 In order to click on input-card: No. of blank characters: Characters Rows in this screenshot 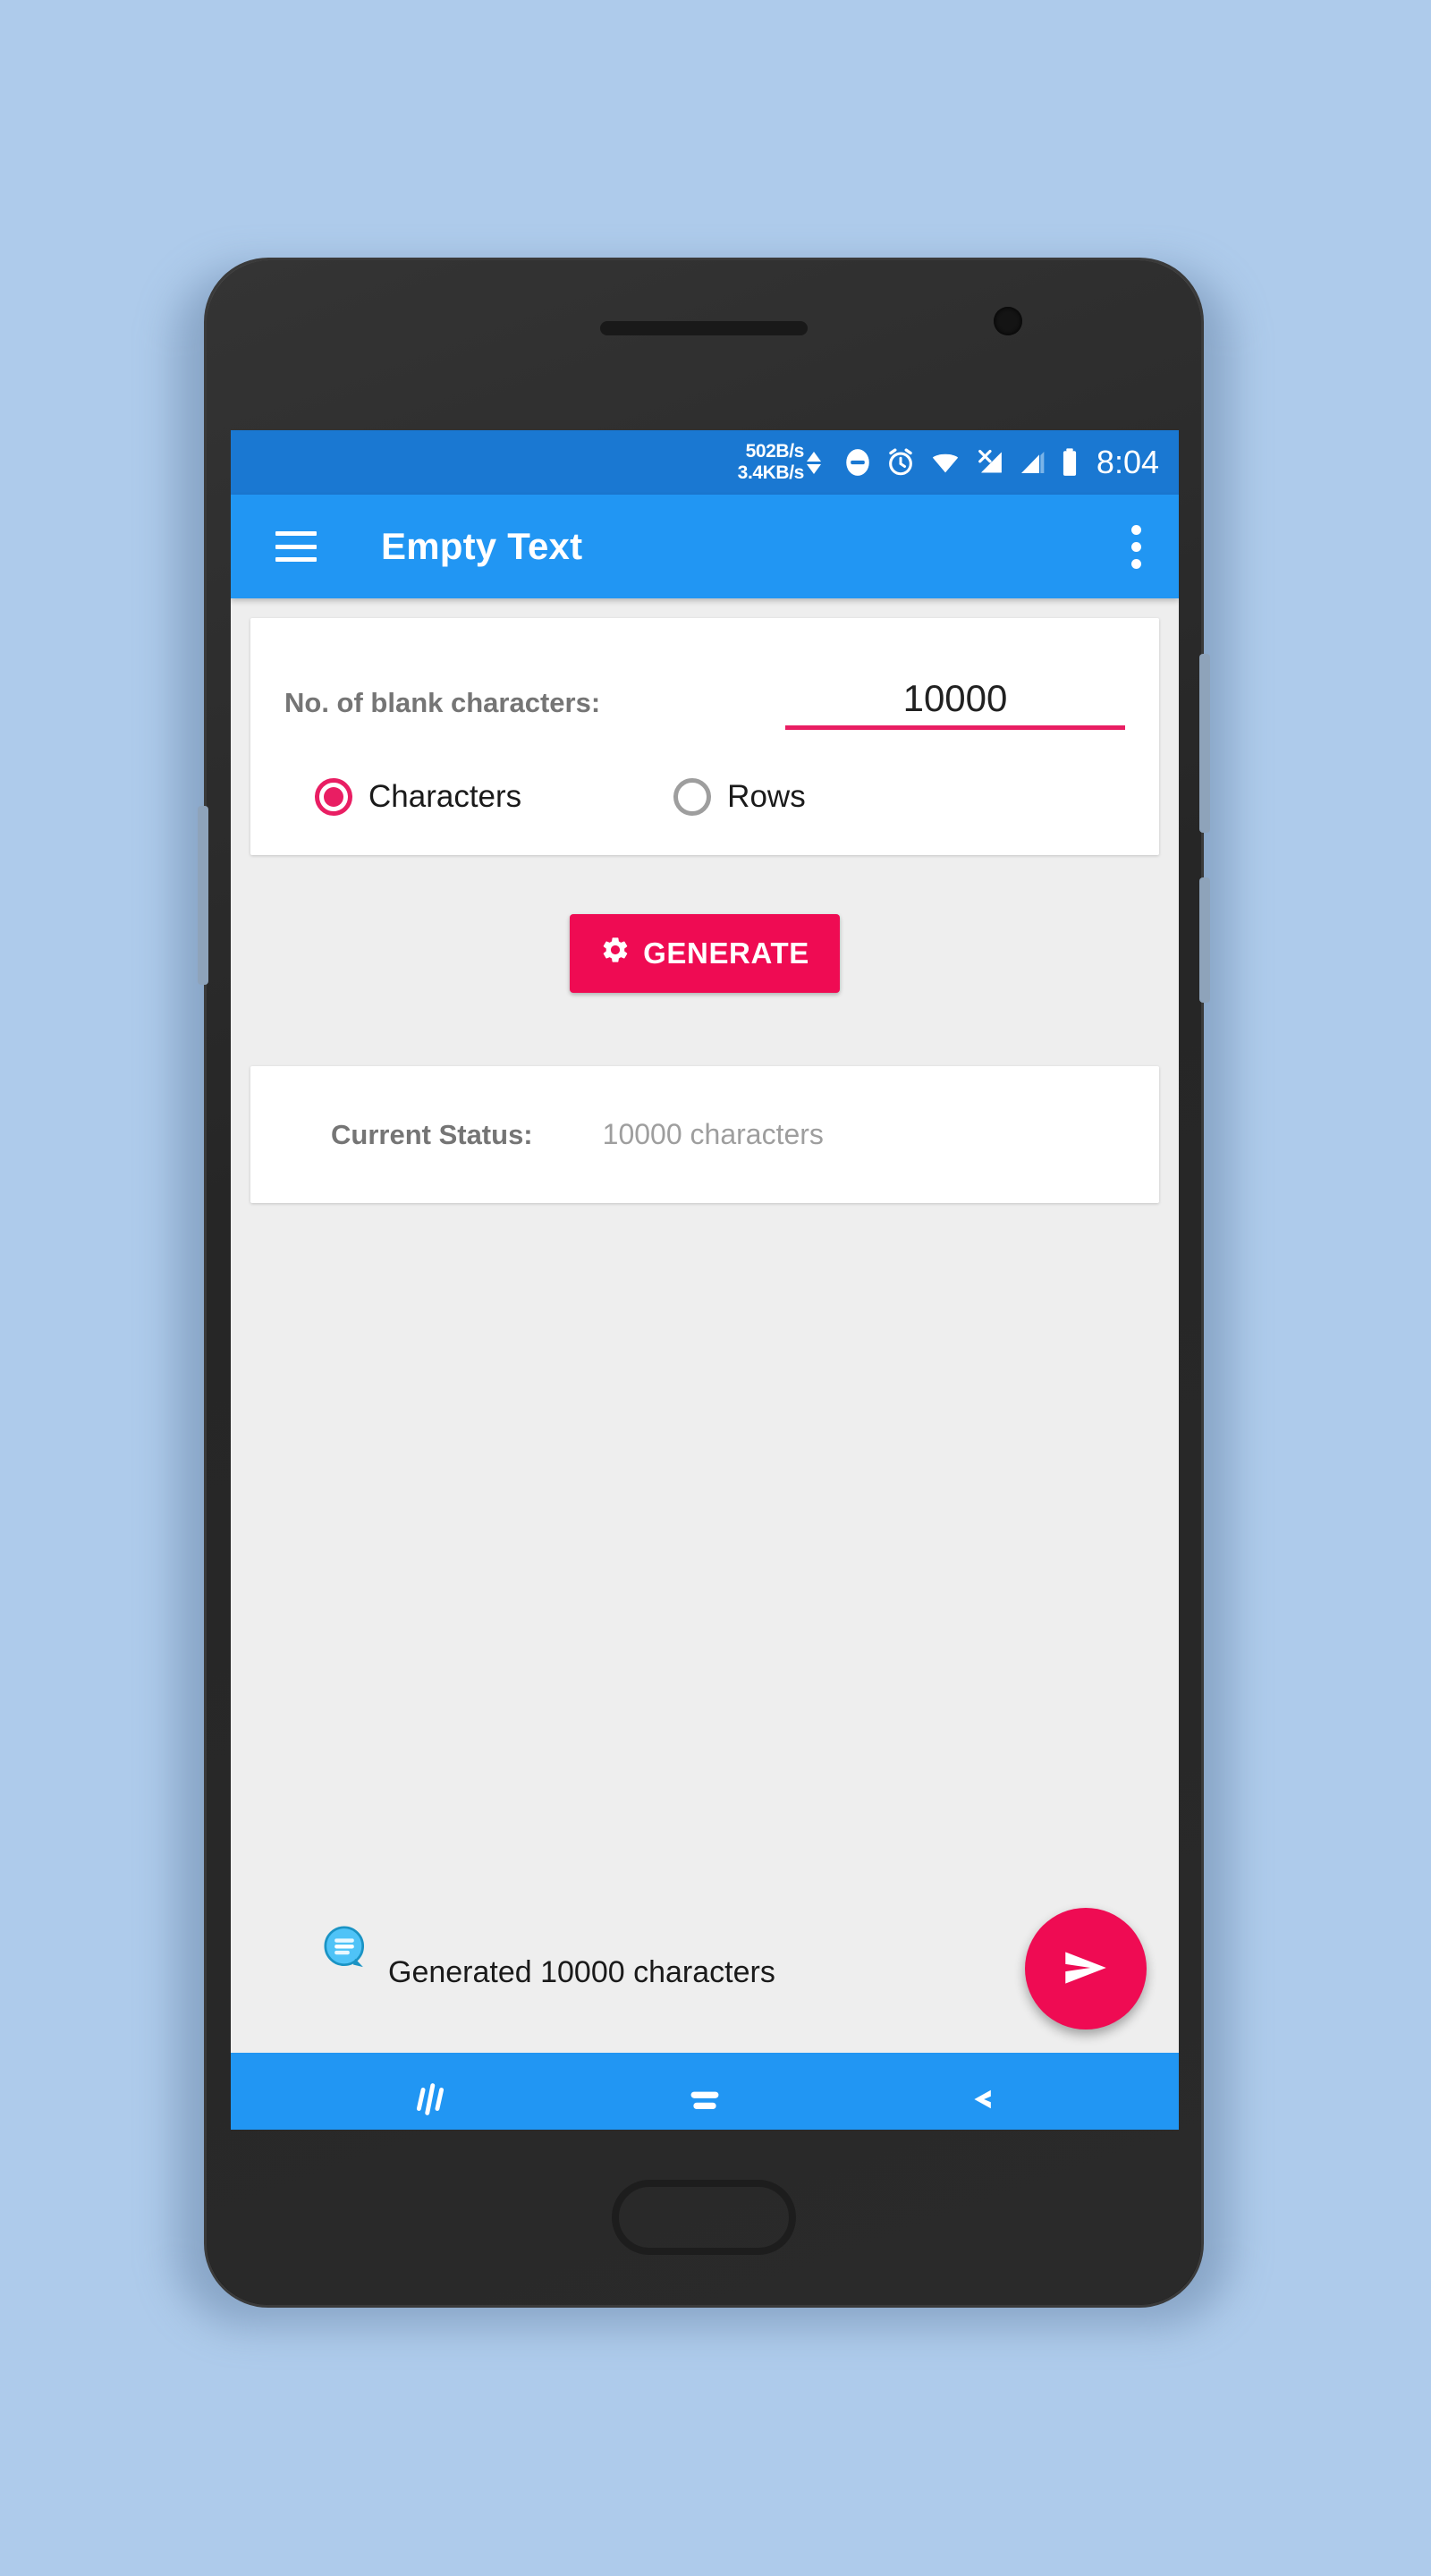, I will do `click(705, 736)`.